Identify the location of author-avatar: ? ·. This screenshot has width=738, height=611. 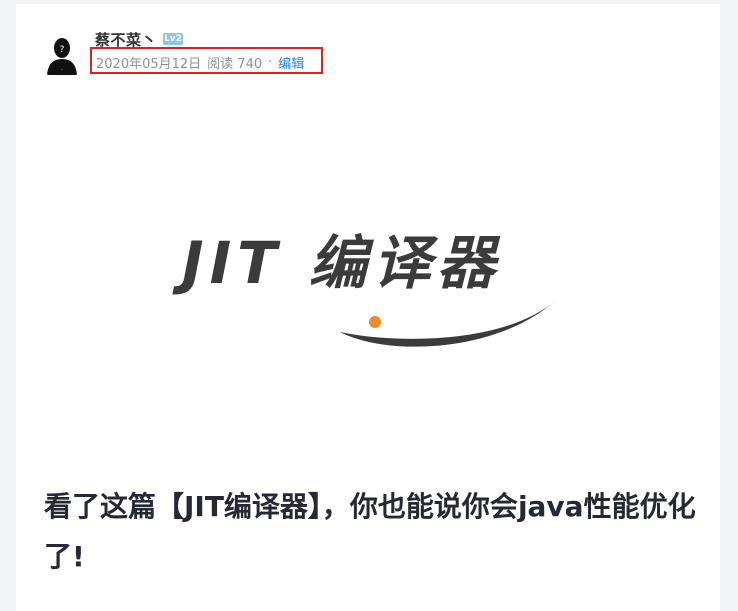
(62, 55).